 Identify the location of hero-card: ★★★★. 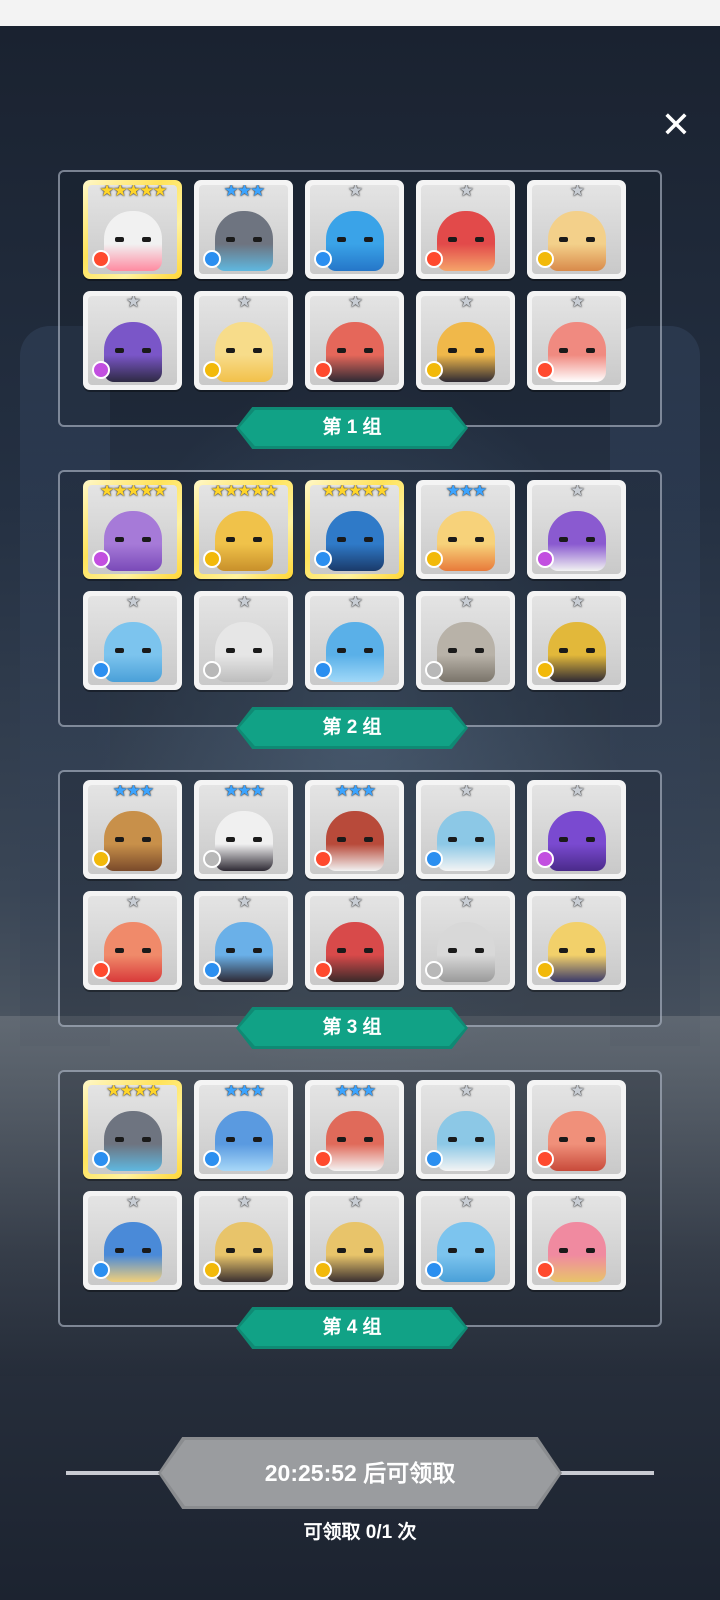
(132, 1129).